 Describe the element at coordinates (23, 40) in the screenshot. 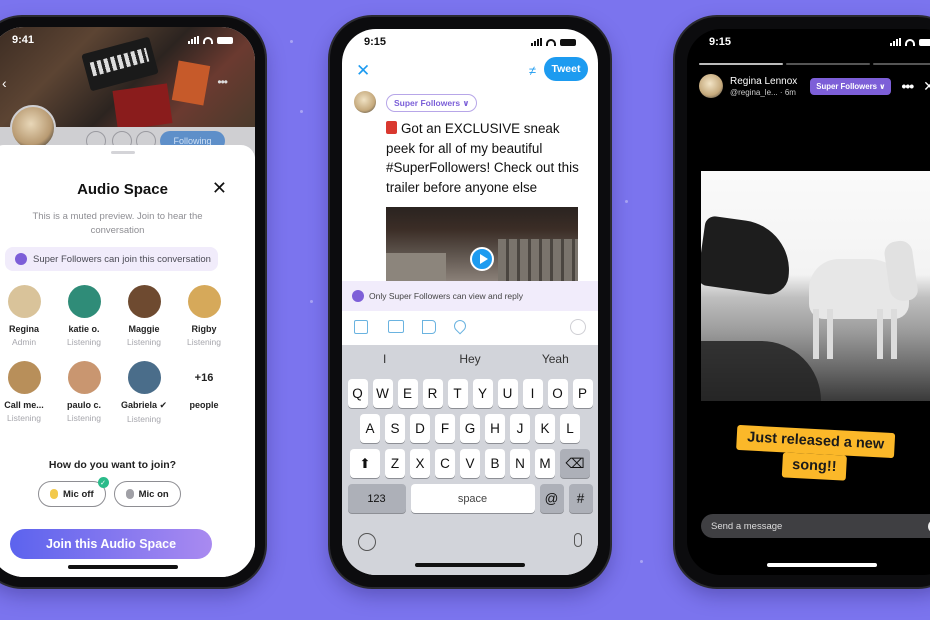

I see `status-time: 9:41` at that location.